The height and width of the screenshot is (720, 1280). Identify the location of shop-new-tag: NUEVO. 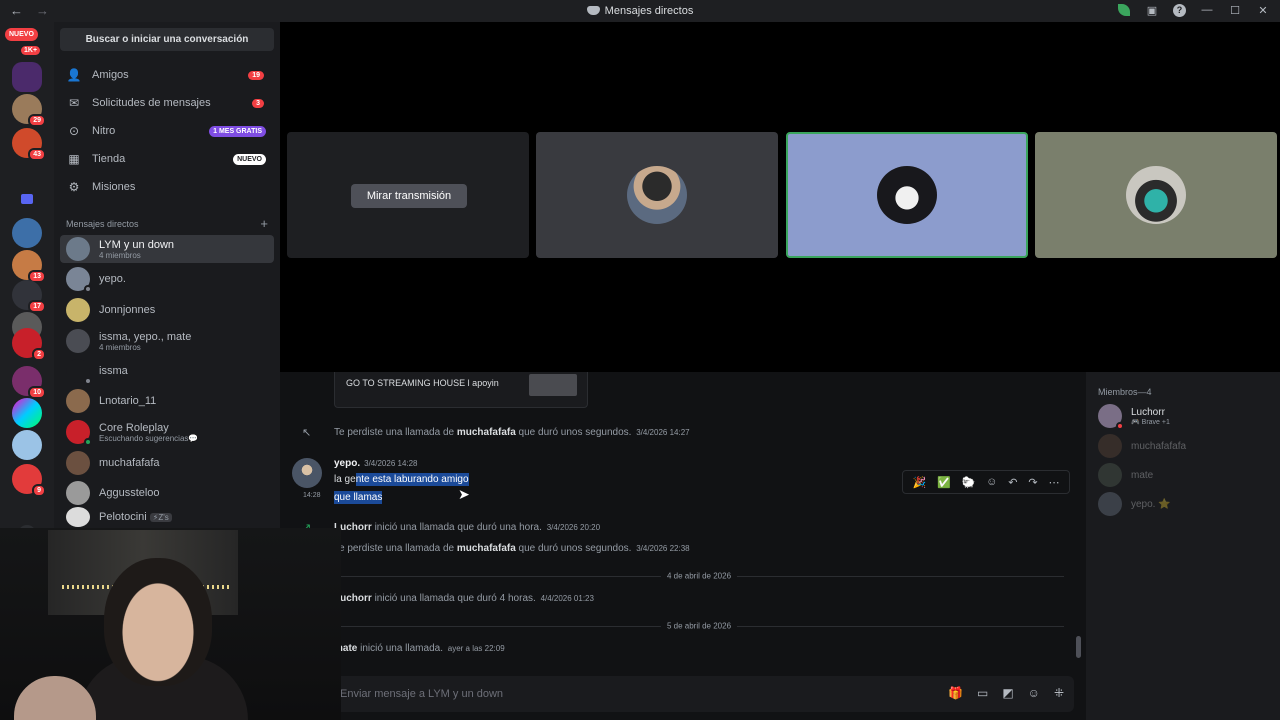
(249, 159).